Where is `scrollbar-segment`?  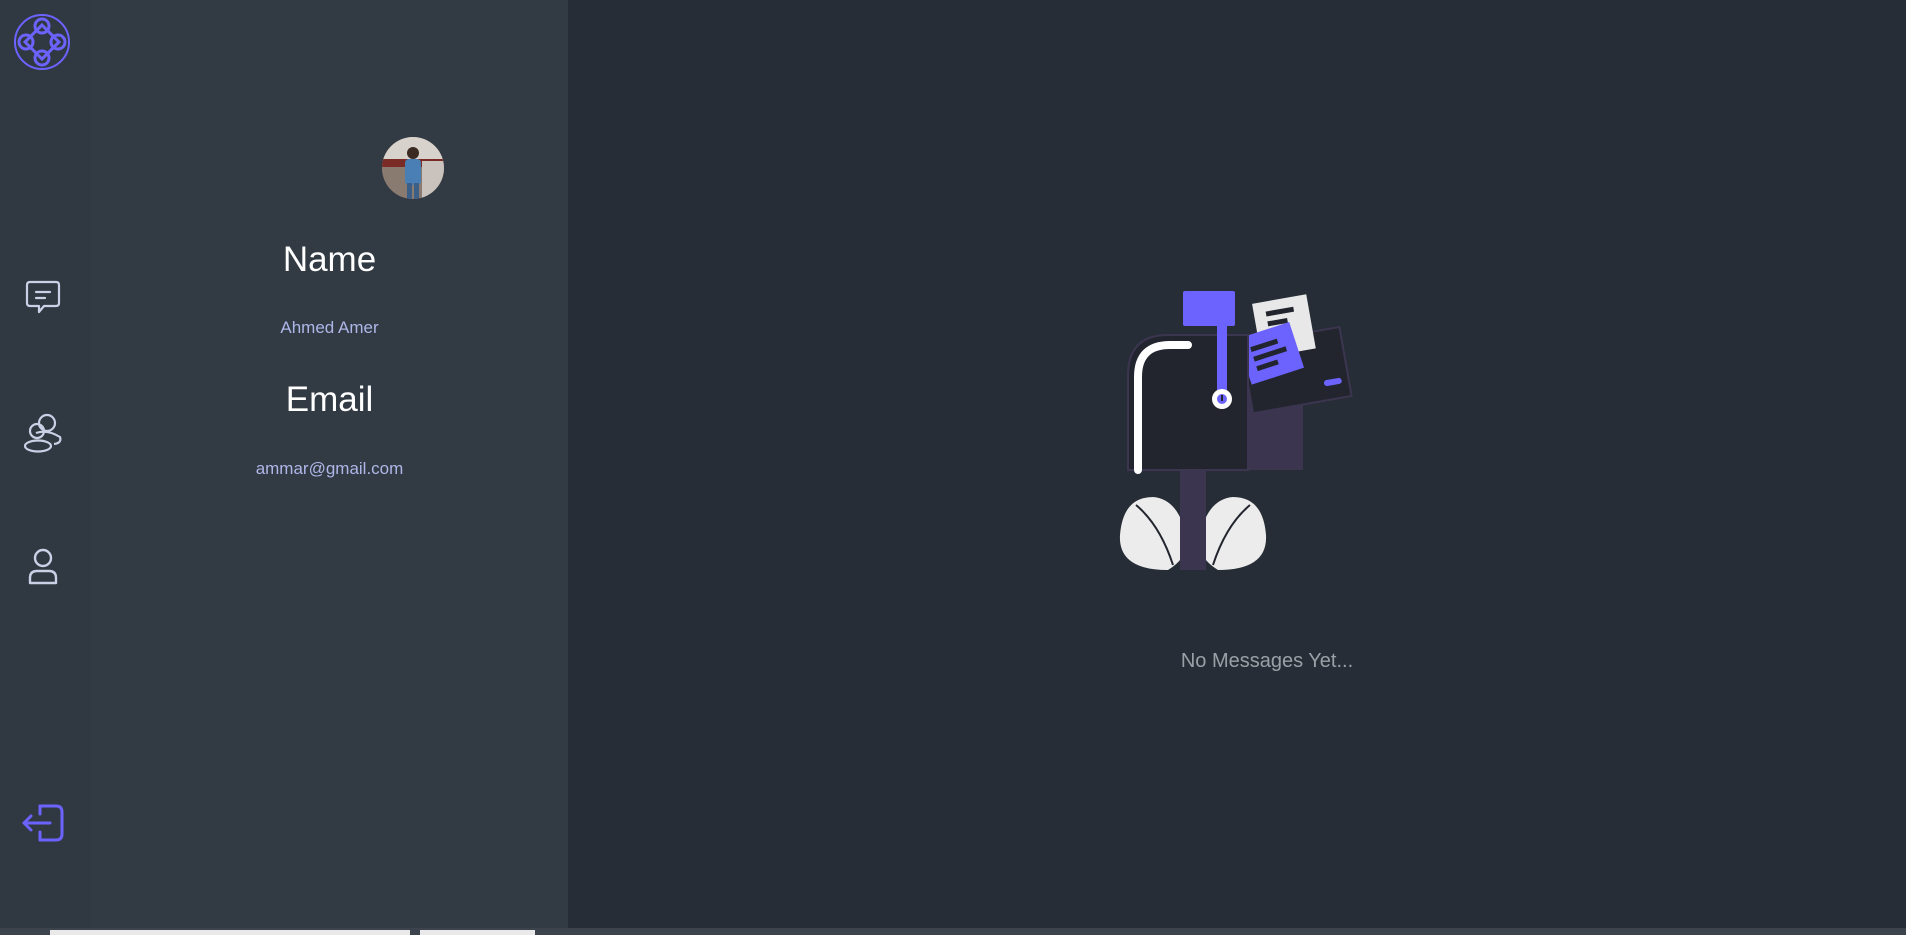
scrollbar-segment is located at coordinates (477, 932).